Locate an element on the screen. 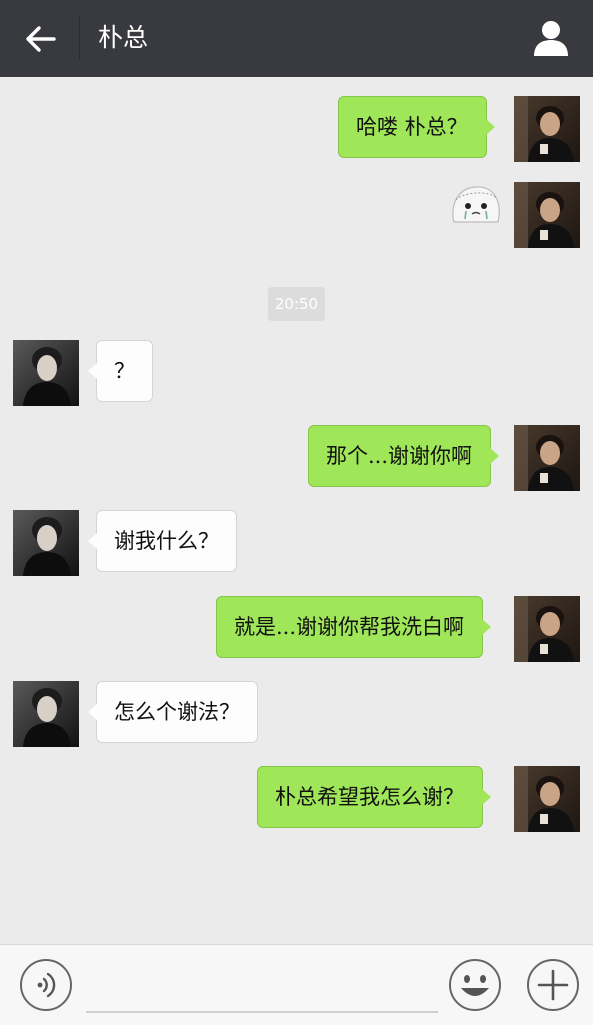 The image size is (593, 1025). input-underline is located at coordinates (262, 1012).